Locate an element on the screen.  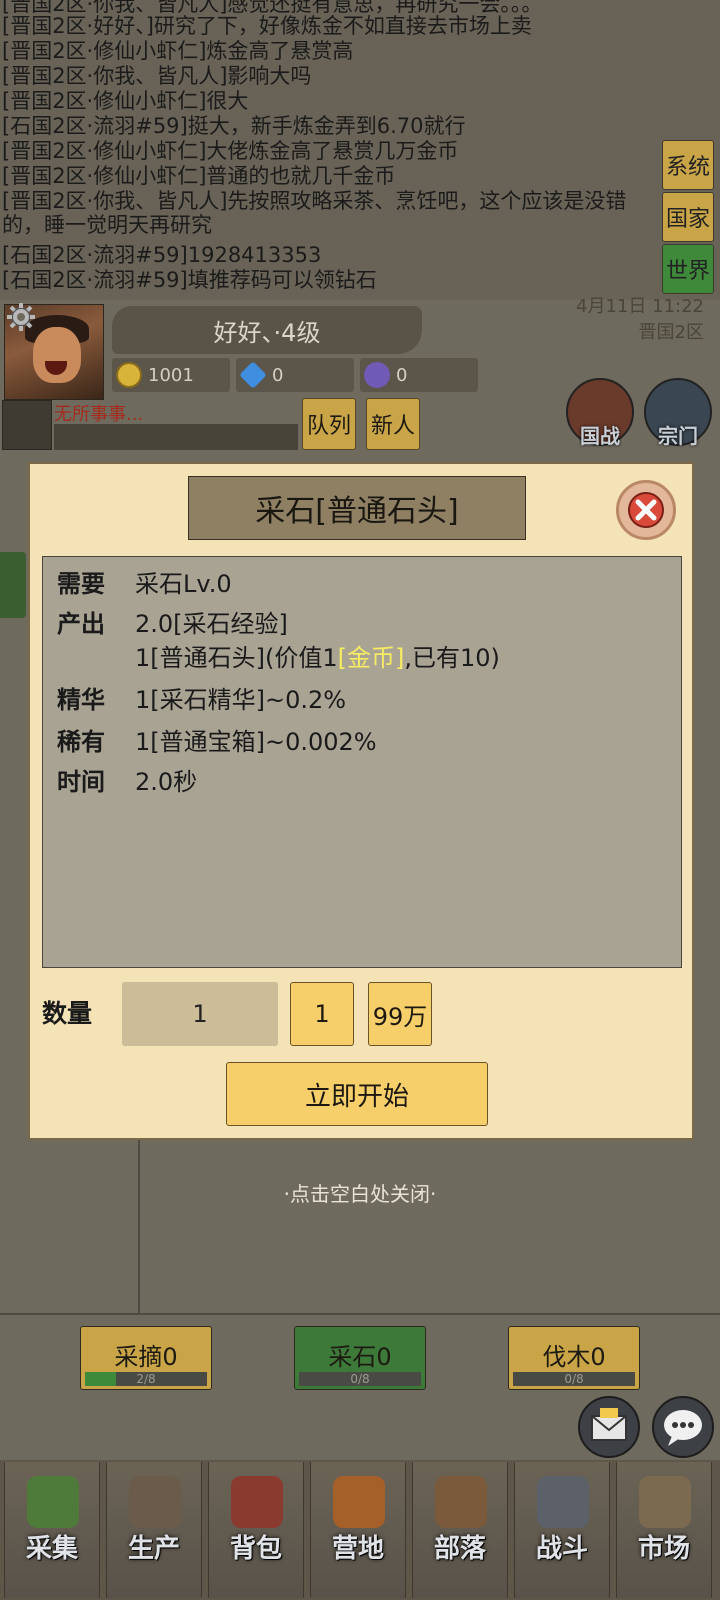
activity-pick-button: 采摘0 2/8 is located at coordinates (146, 1358).